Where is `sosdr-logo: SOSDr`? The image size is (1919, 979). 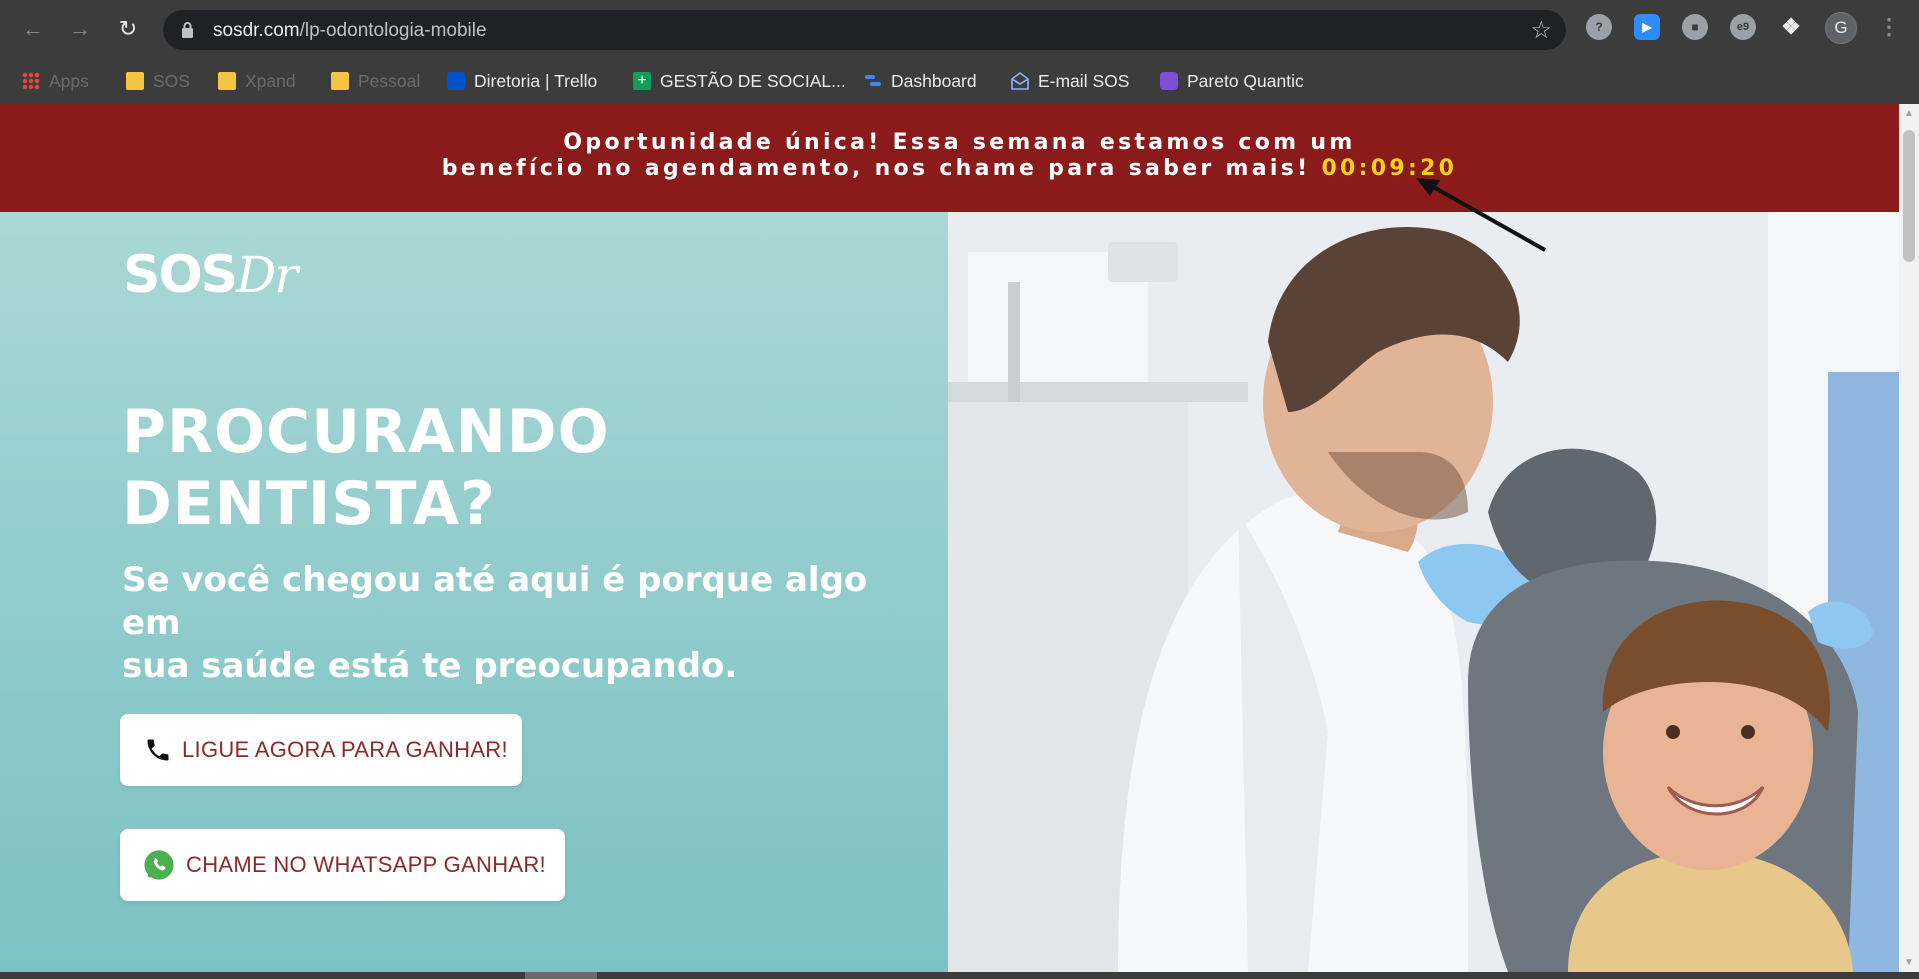
sosdr-logo: SOSDr is located at coordinates (210, 275).